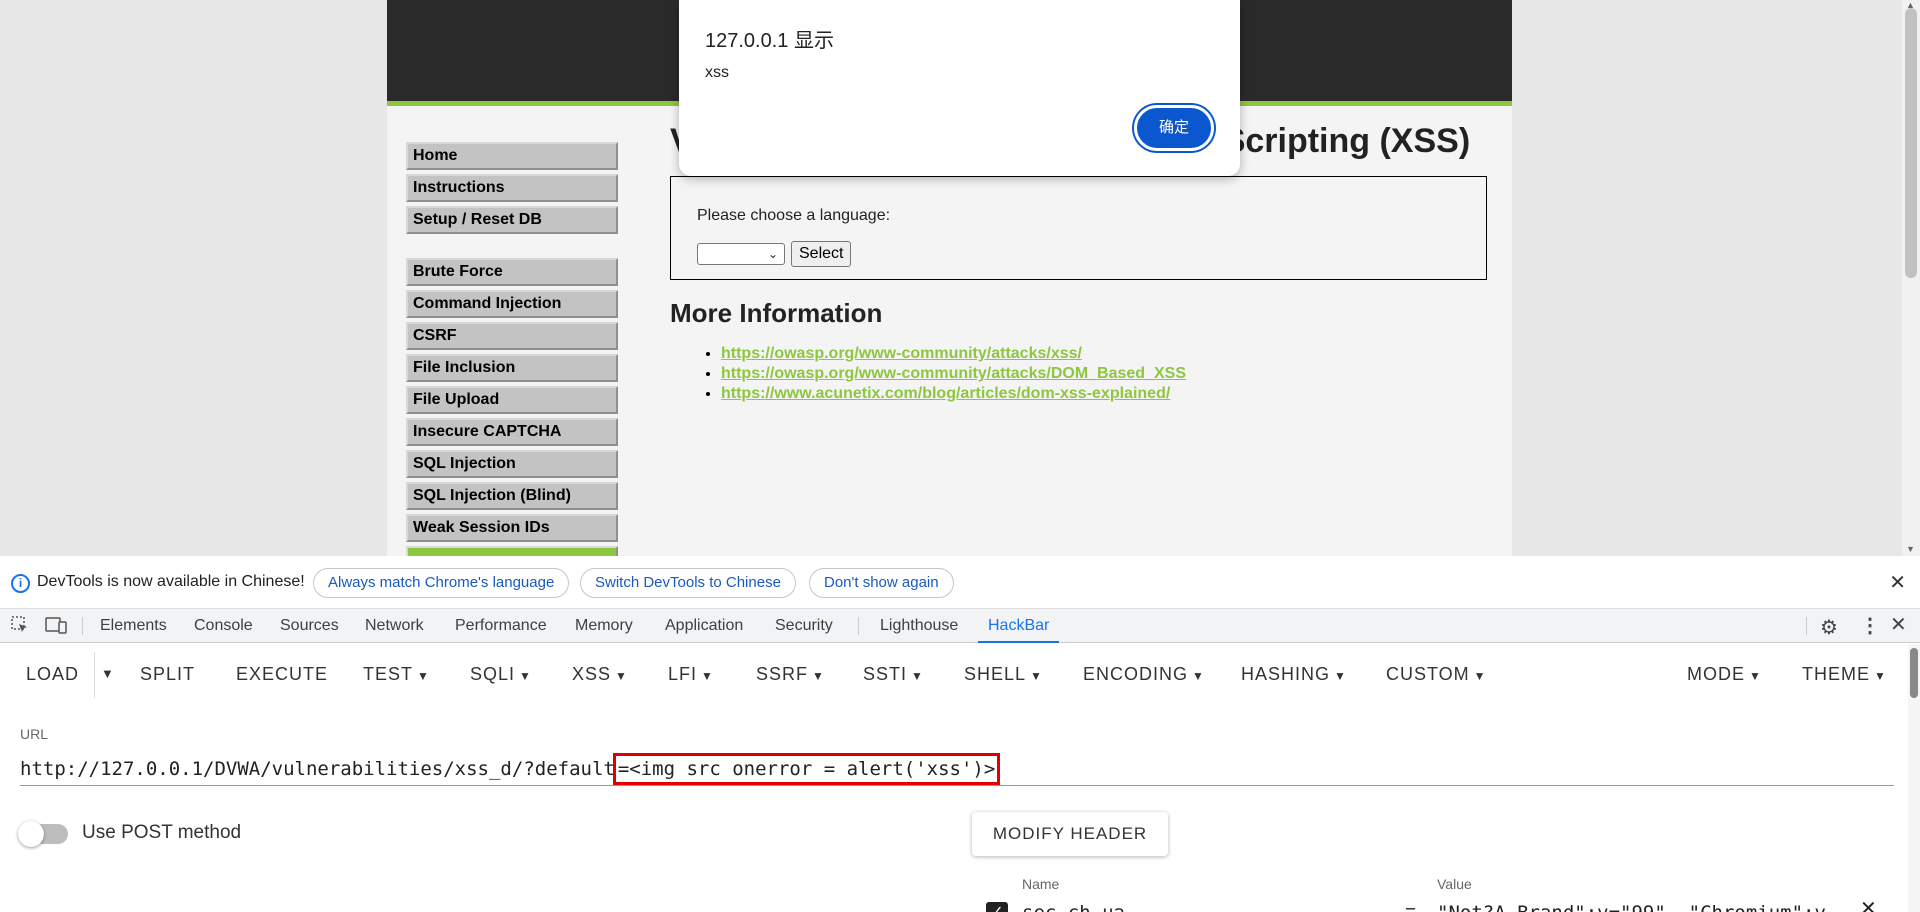 This screenshot has height=912, width=1920. Describe the element at coordinates (604, 626) in the screenshot. I see `tab-memory: Memory` at that location.